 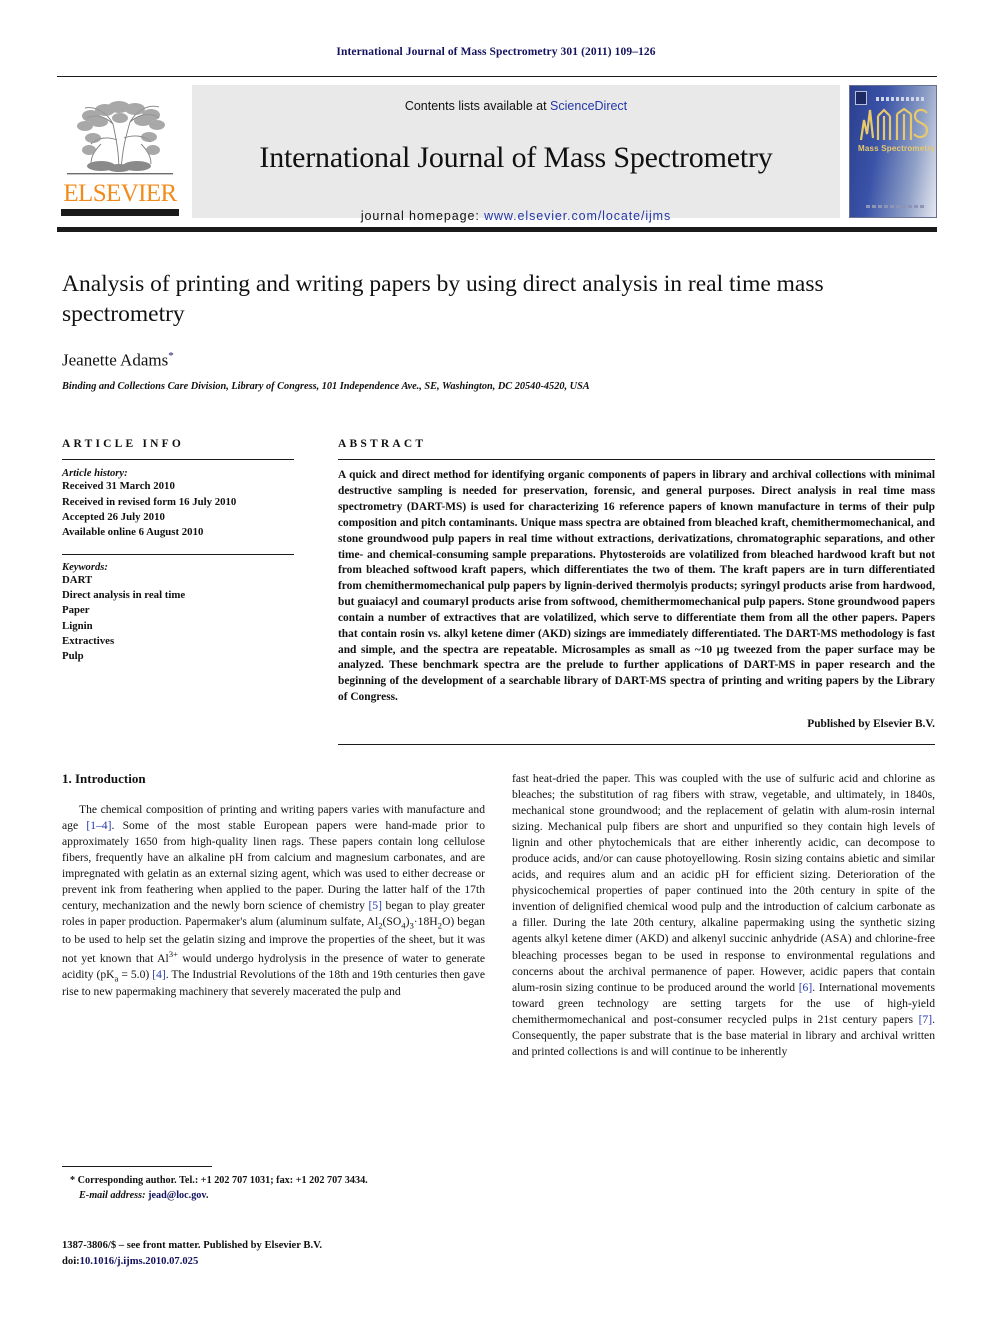 What do you see at coordinates (926, 1019) in the screenshot?
I see `citation-link-7: [7]` at bounding box center [926, 1019].